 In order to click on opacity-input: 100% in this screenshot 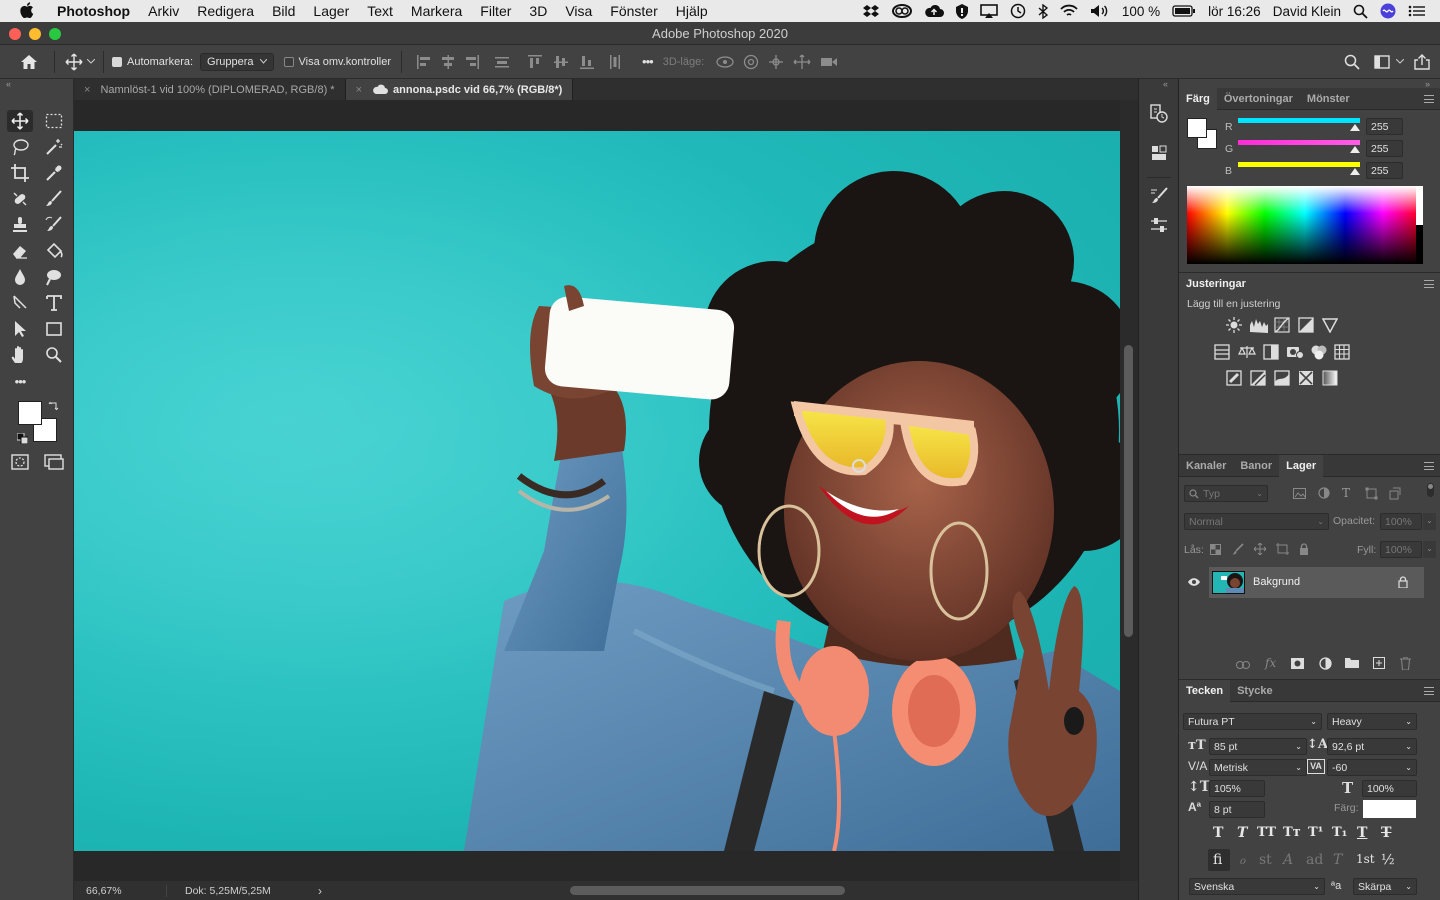, I will do `click(1401, 521)`.